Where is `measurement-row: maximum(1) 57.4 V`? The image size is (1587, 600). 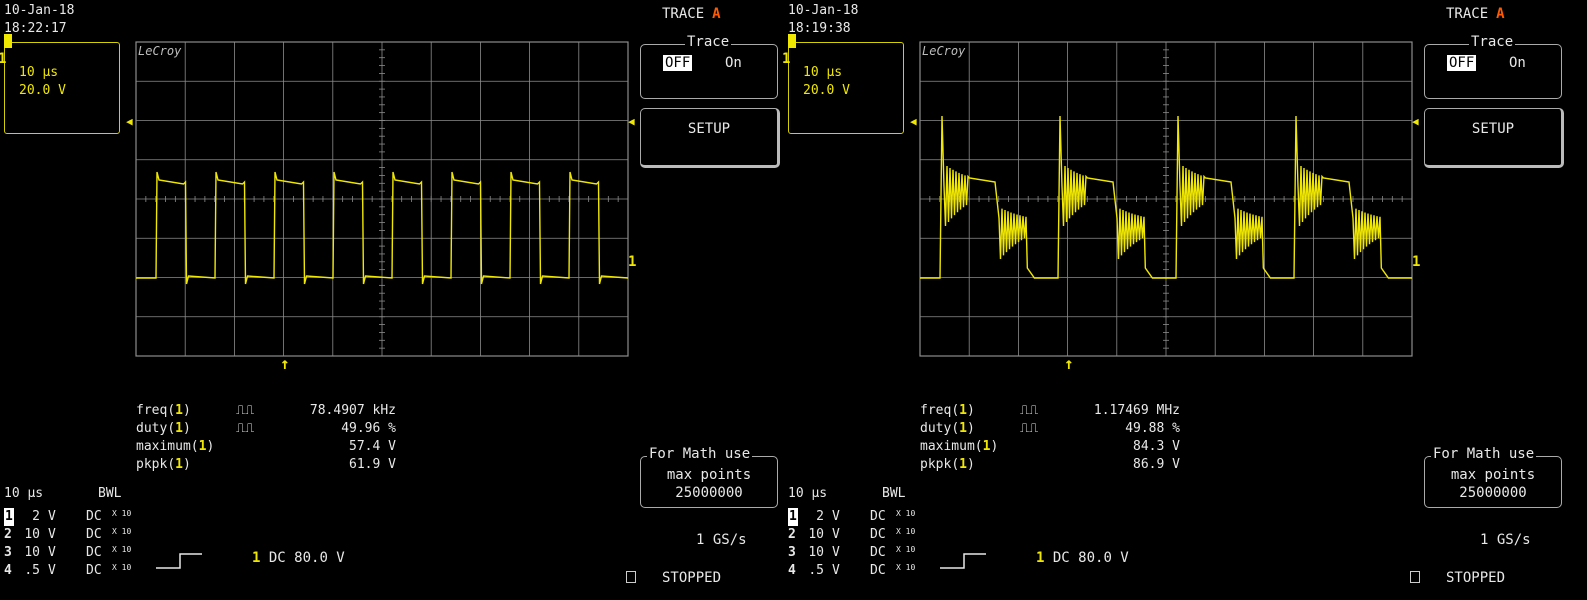 measurement-row: maximum(1) 57.4 V is located at coordinates (266, 447).